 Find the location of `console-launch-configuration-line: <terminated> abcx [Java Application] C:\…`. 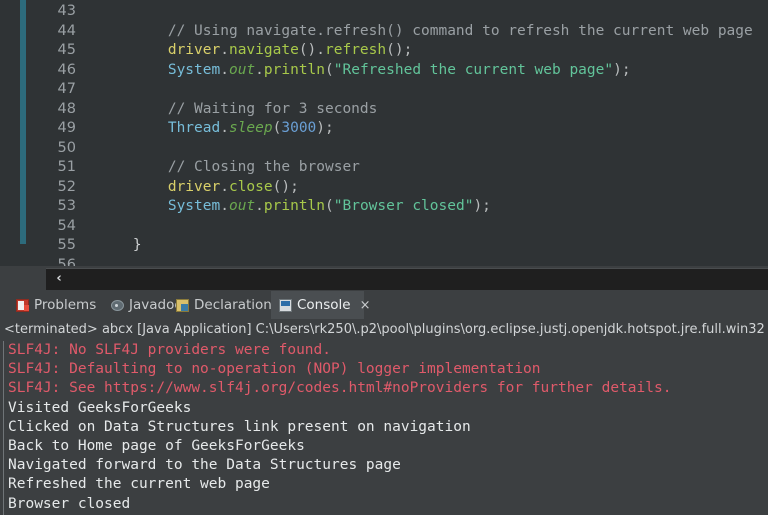

console-launch-configuration-line: <terminated> abcx [Java Application] C:\… is located at coordinates (384, 330).